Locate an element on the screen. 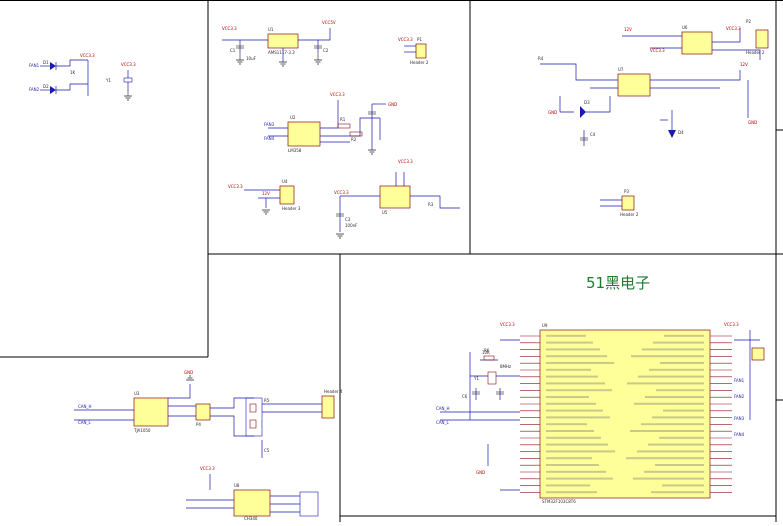 The image size is (783, 526). ref-label: Header 4 is located at coordinates (333, 391).